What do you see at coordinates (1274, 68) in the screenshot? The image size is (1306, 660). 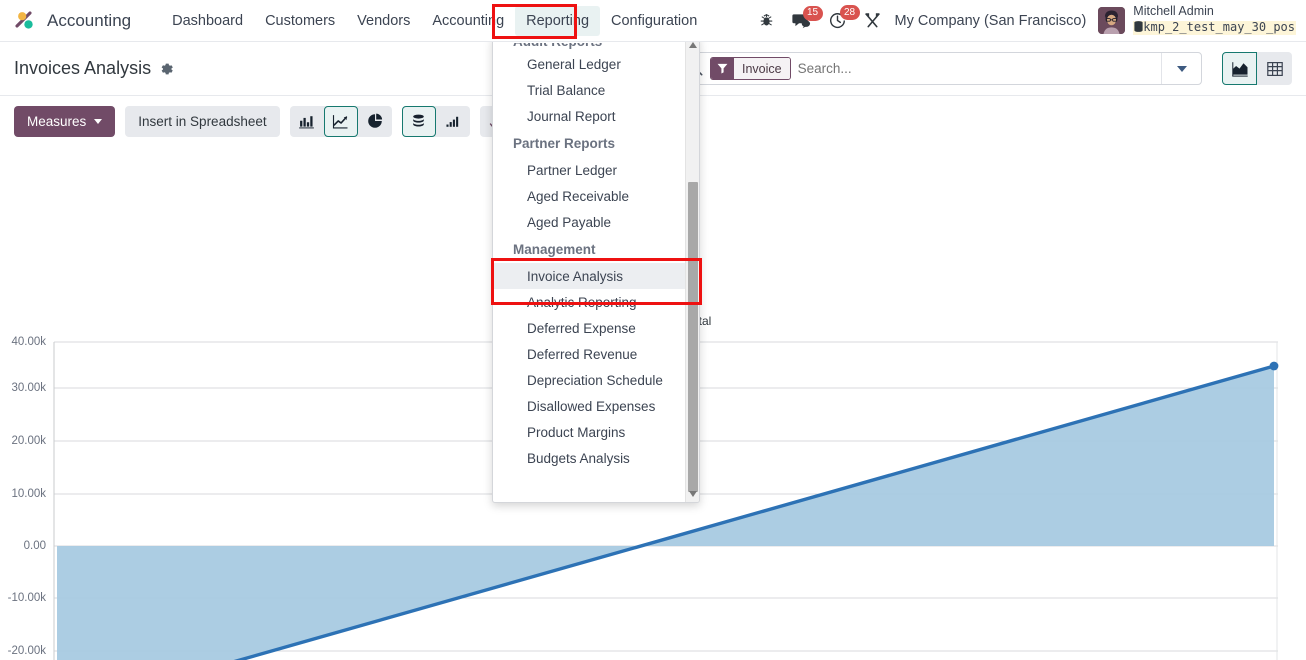 I see `pivot-view-button` at bounding box center [1274, 68].